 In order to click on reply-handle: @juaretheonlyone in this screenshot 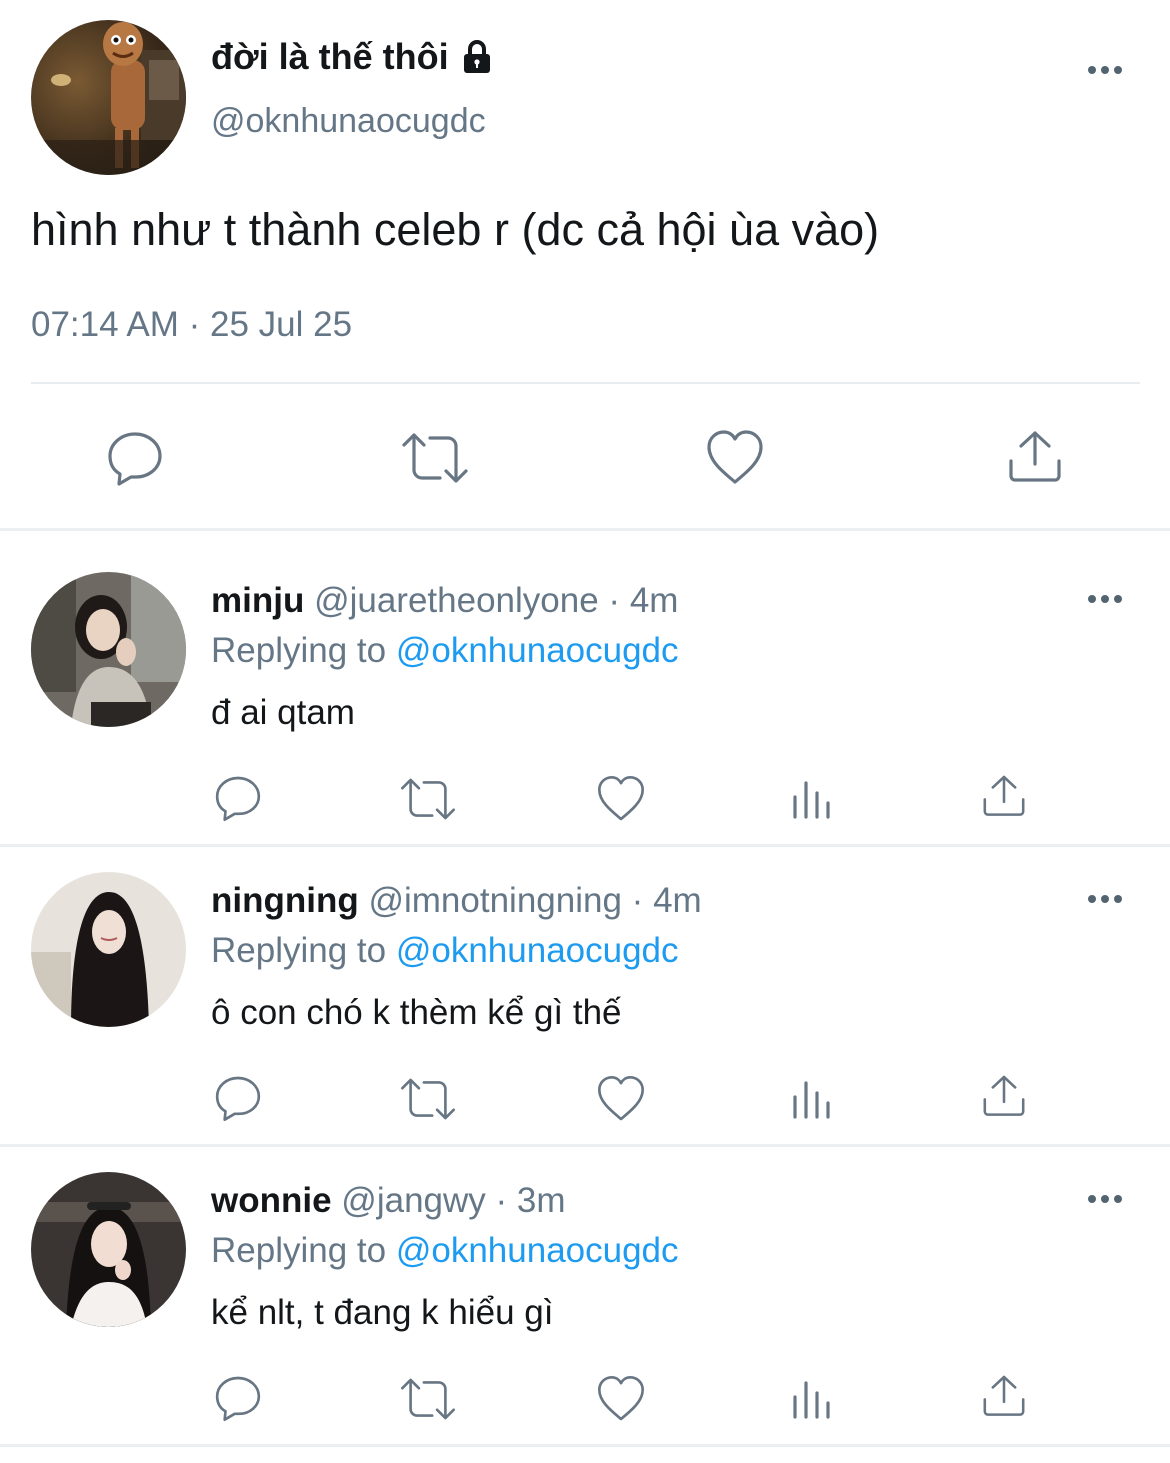, I will do `click(456, 600)`.